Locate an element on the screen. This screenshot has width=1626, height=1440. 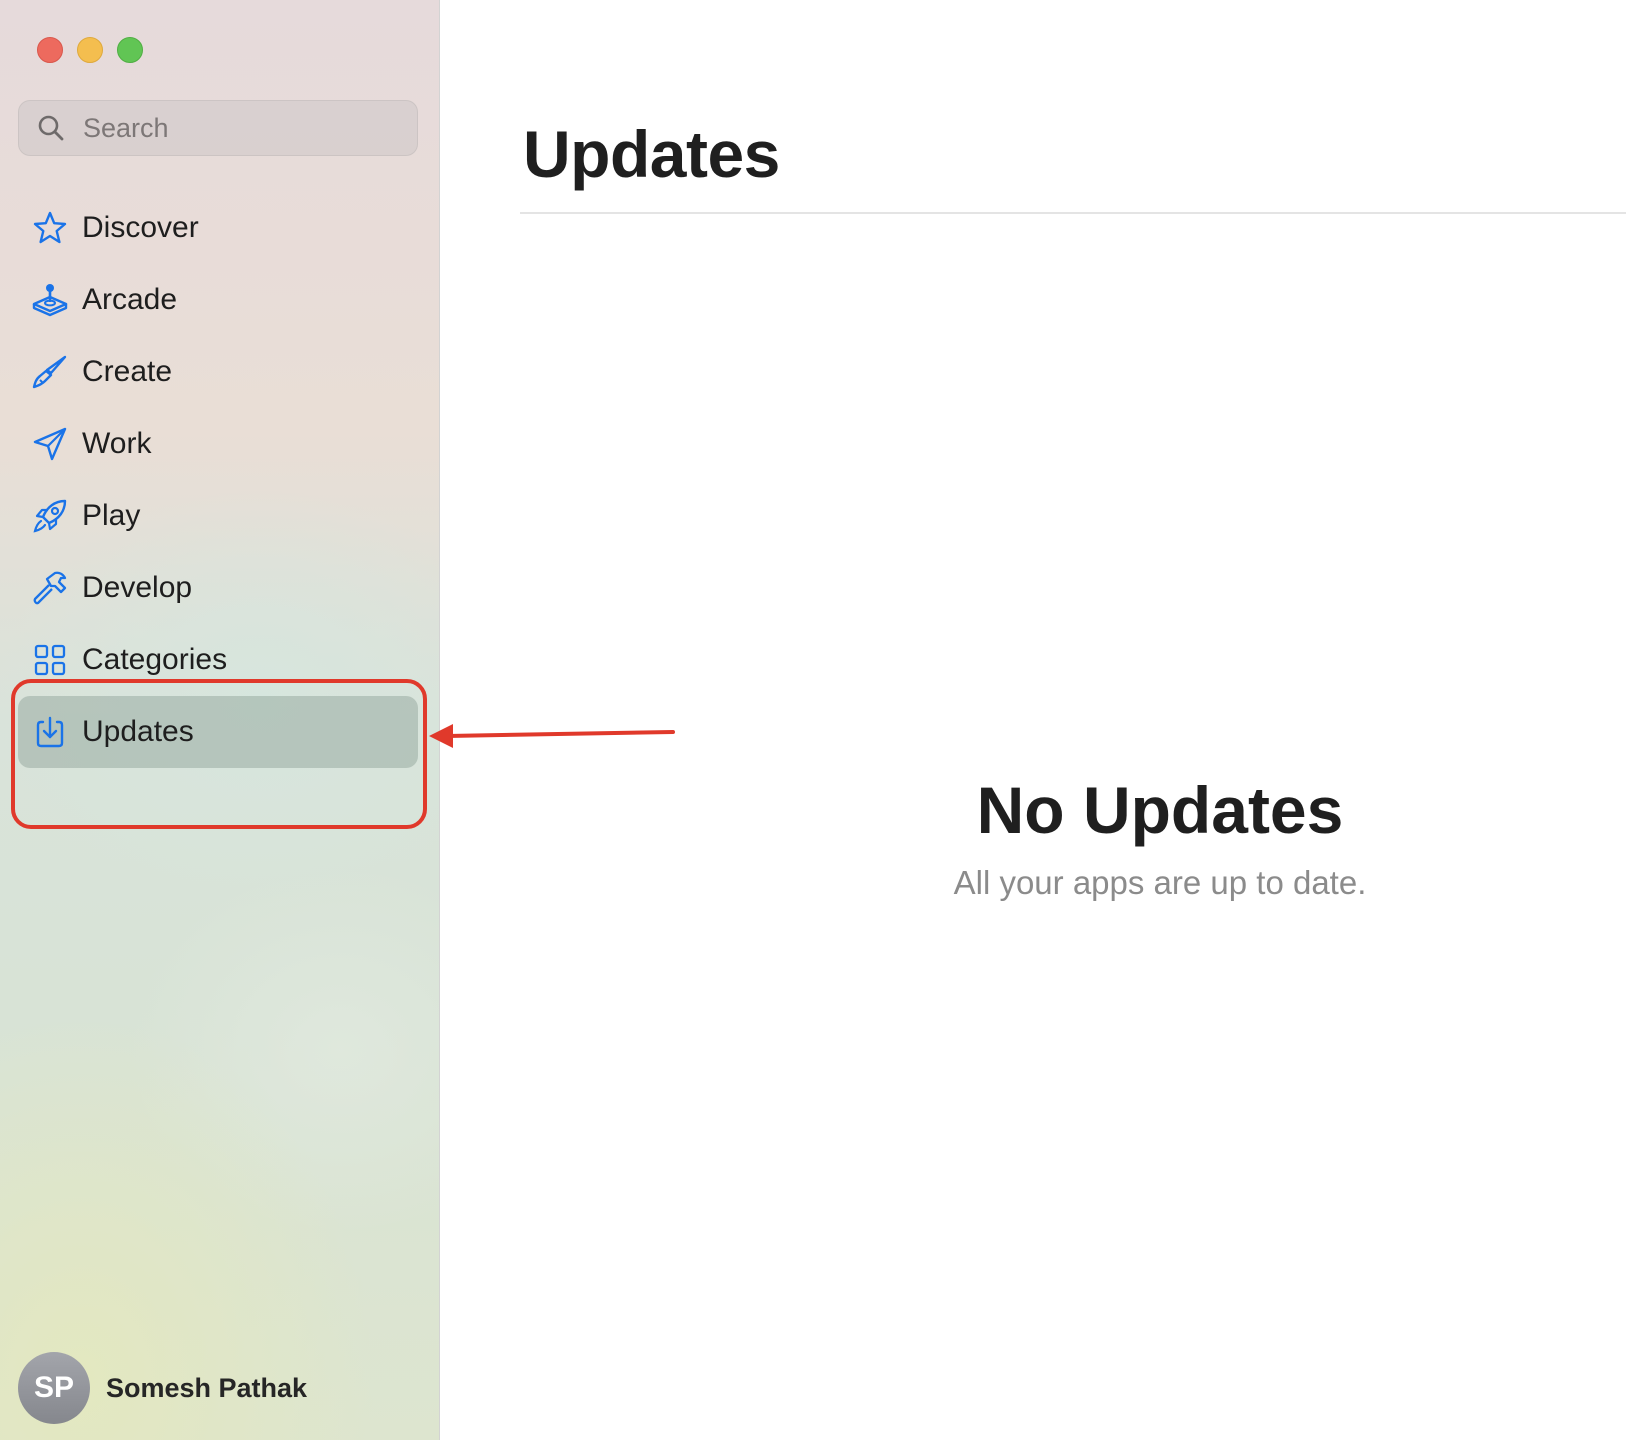
sidebar-item-label: Categories is located at coordinates (155, 659).